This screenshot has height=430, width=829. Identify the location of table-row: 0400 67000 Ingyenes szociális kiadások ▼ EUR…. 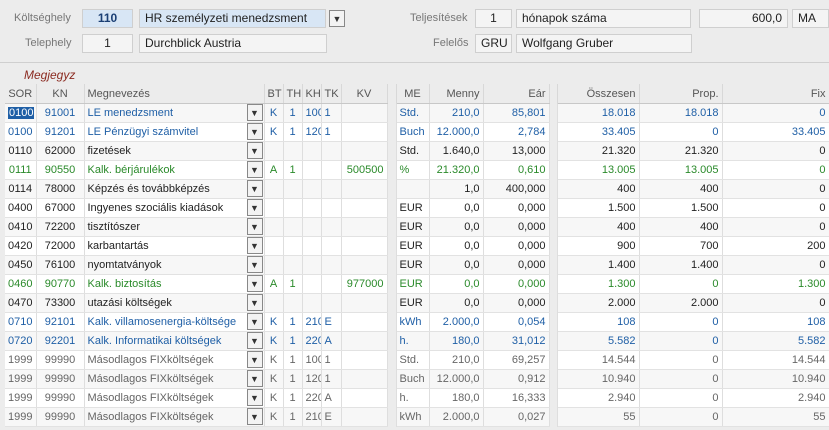
(417, 208).